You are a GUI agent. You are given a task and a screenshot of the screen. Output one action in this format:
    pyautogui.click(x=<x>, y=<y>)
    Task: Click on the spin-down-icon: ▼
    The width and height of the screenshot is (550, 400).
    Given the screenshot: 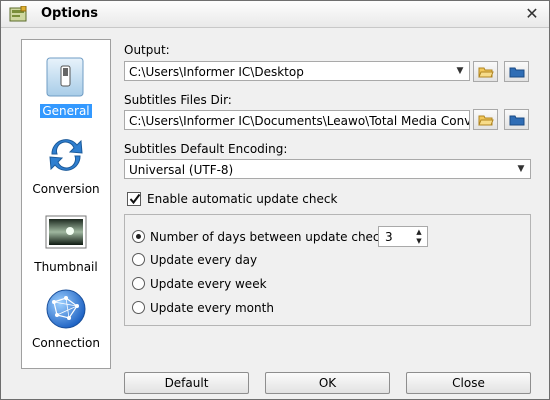 What is the action you would take?
    pyautogui.click(x=419, y=241)
    